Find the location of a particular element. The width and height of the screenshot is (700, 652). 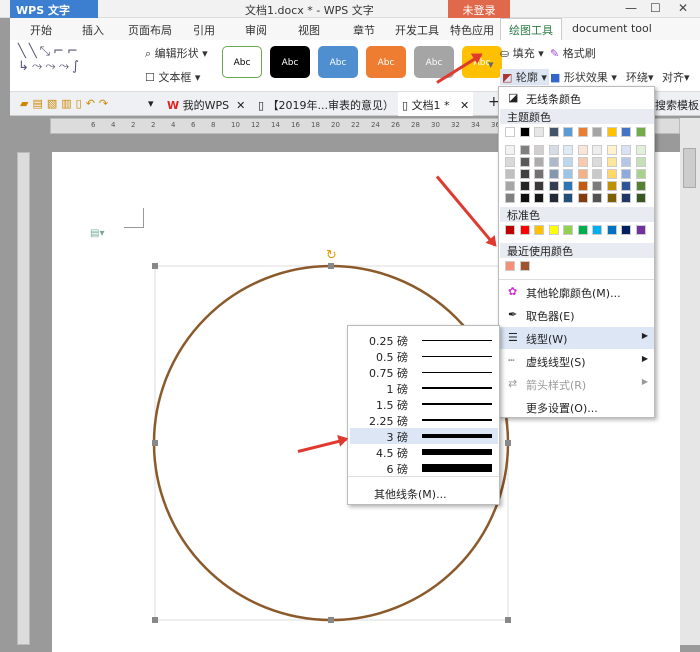

line-style-menu-item: ☰ 线型(W) ▶ is located at coordinates (577, 338).